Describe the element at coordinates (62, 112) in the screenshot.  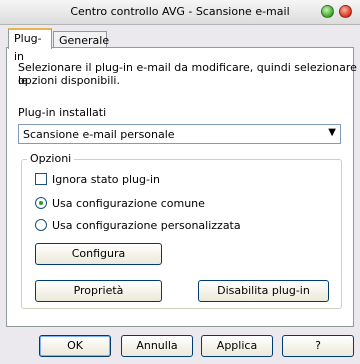
I see `installed-plugins-label: Plug-in installati` at that location.